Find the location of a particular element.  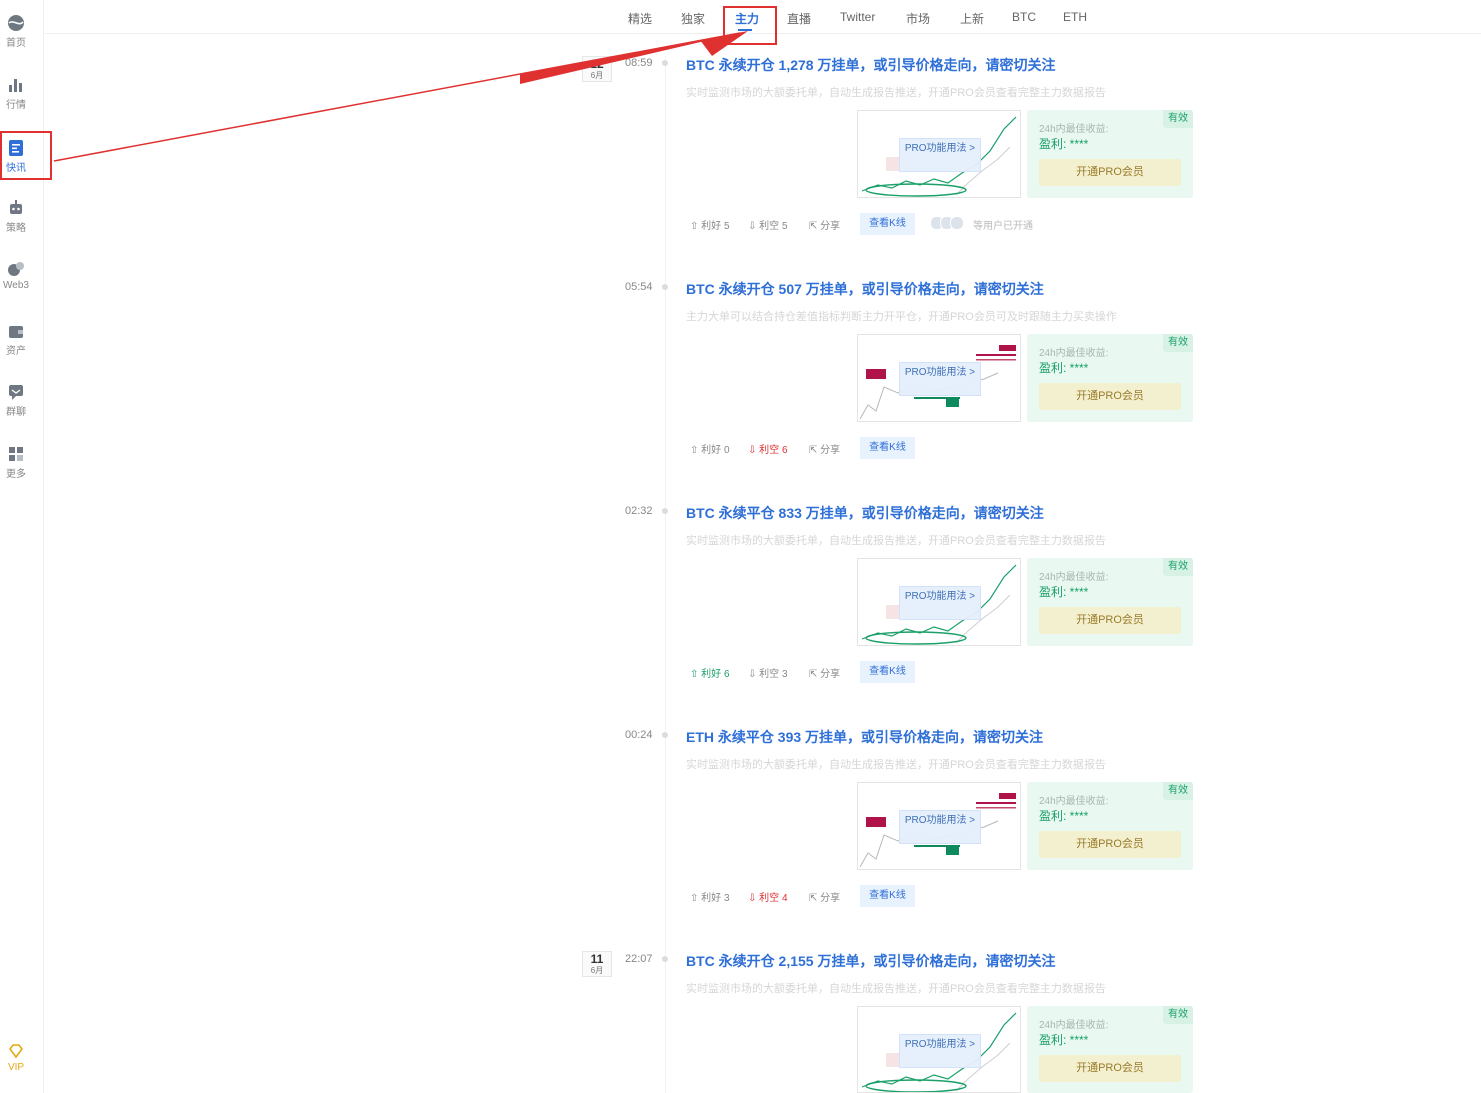

tab-featured: 精选 is located at coordinates (640, 18).